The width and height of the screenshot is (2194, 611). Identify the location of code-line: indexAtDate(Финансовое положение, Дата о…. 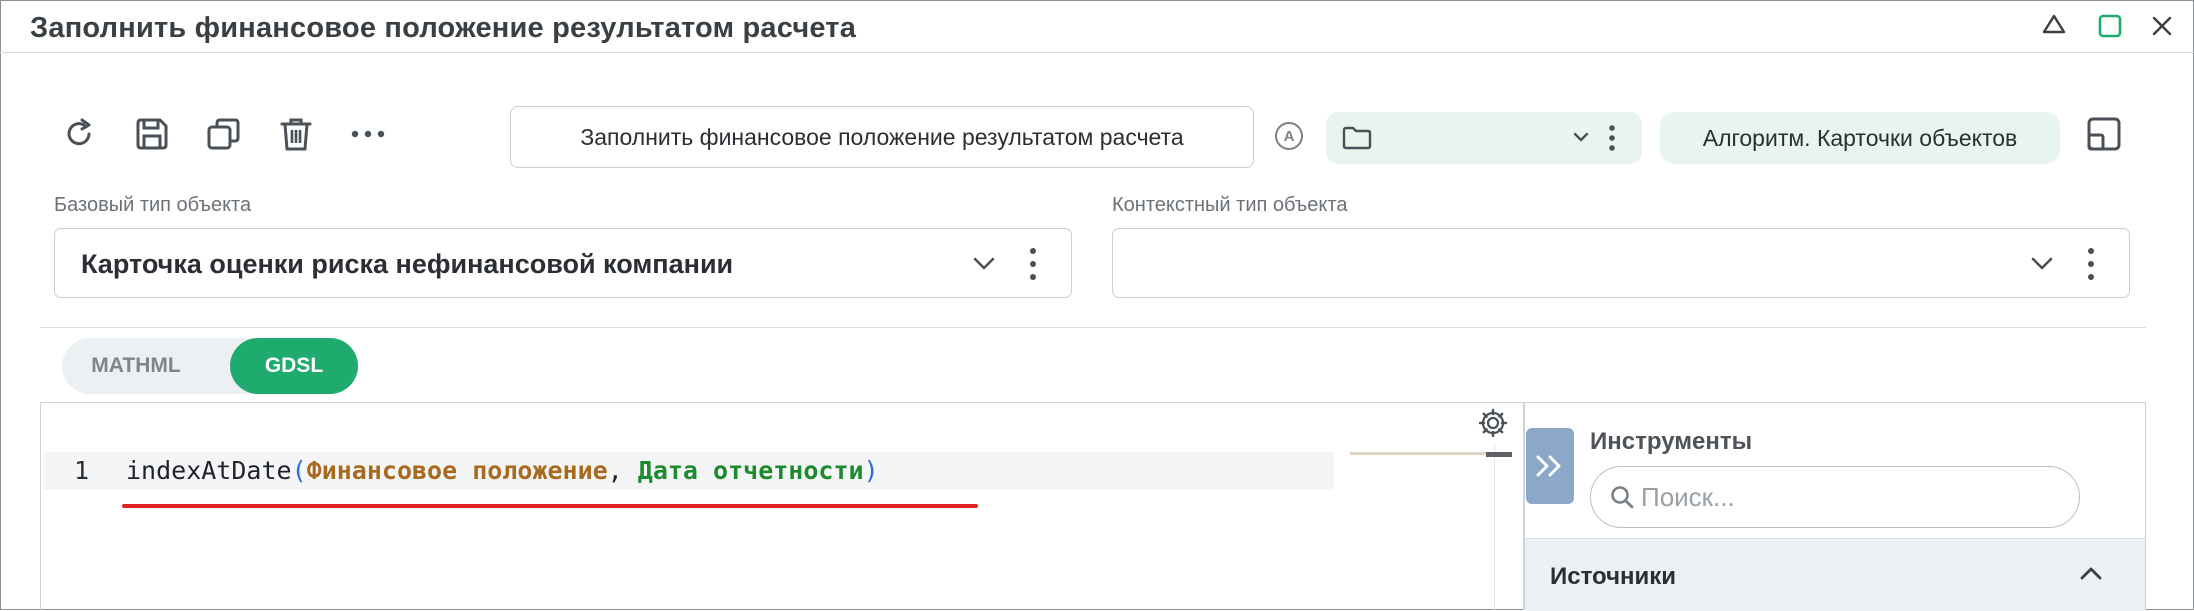
(502, 470).